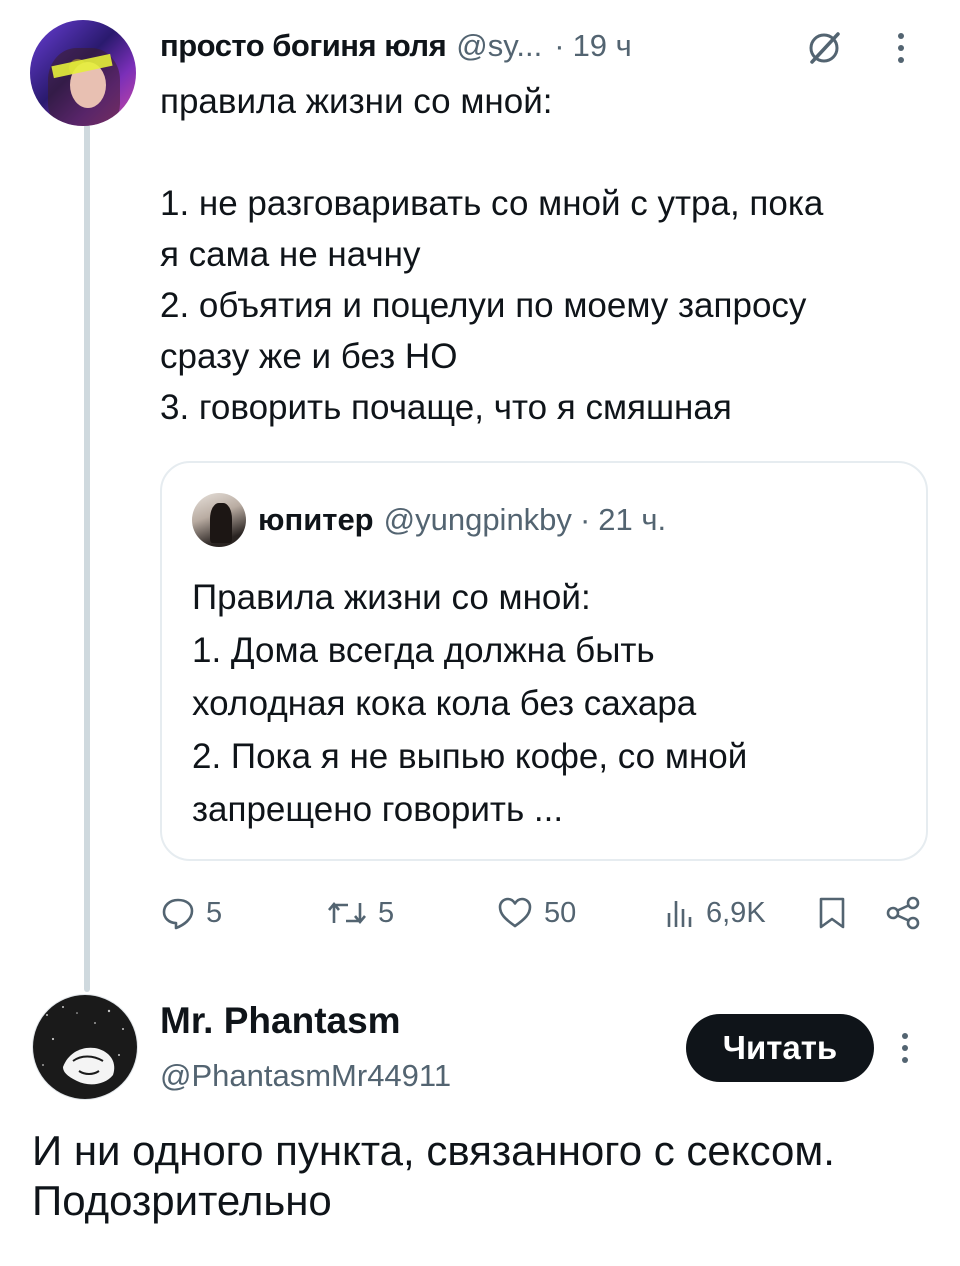  What do you see at coordinates (83, 73) in the screenshot?
I see `avatar` at bounding box center [83, 73].